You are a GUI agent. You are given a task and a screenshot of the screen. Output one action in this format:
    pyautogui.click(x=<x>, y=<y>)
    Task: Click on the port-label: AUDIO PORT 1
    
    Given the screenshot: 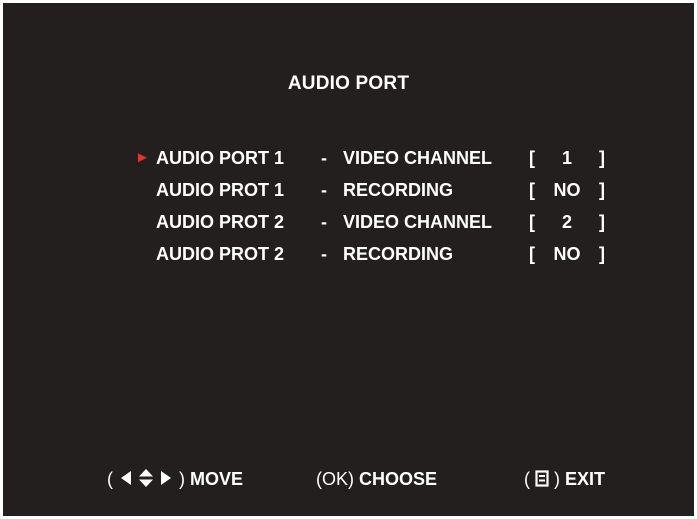 What is the action you would take?
    pyautogui.click(x=220, y=158)
    